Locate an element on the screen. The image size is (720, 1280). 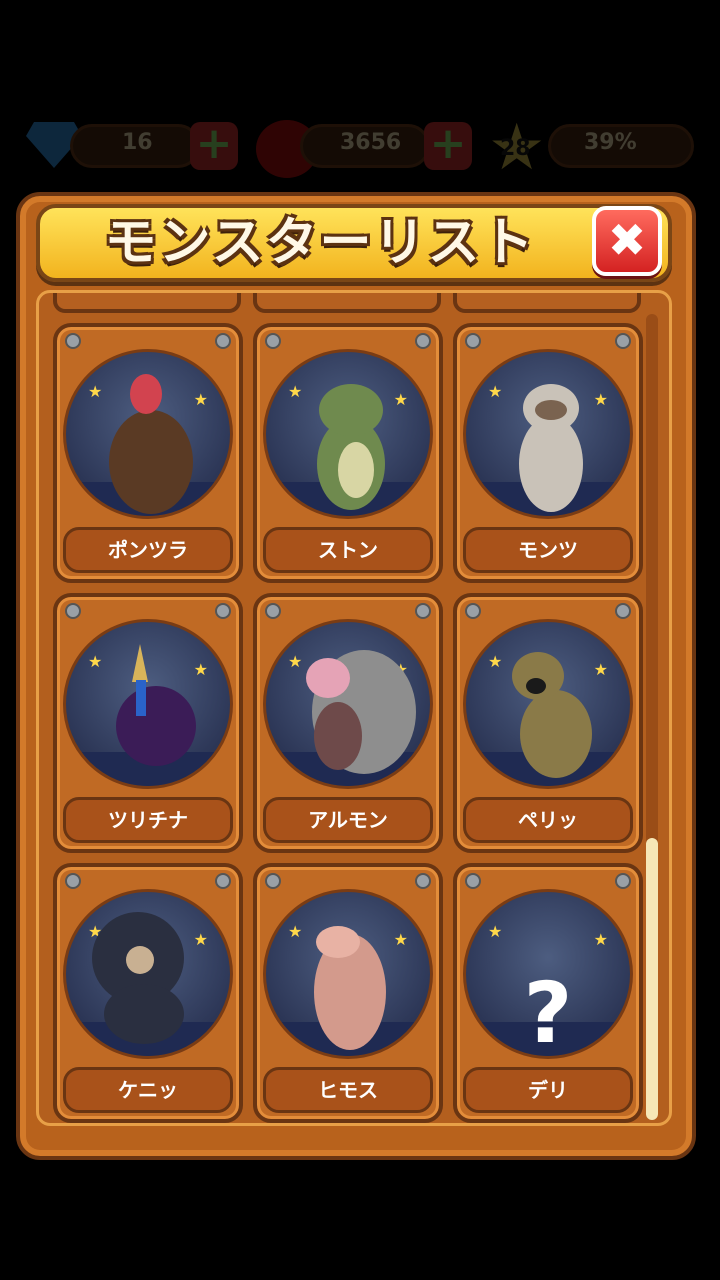
monster-name: ポンツラ is located at coordinates (148, 550).